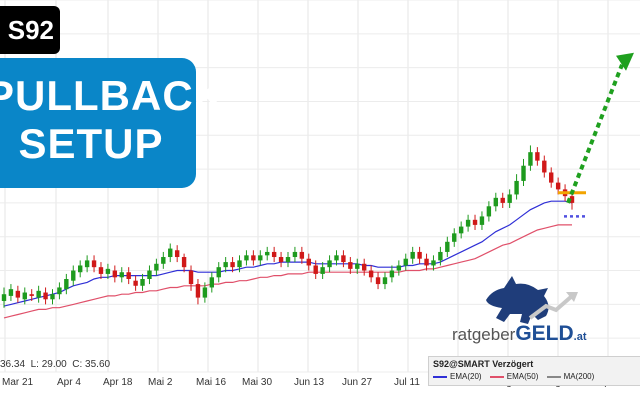  I want to click on x-tick-label: Mai 2, so click(160, 382).